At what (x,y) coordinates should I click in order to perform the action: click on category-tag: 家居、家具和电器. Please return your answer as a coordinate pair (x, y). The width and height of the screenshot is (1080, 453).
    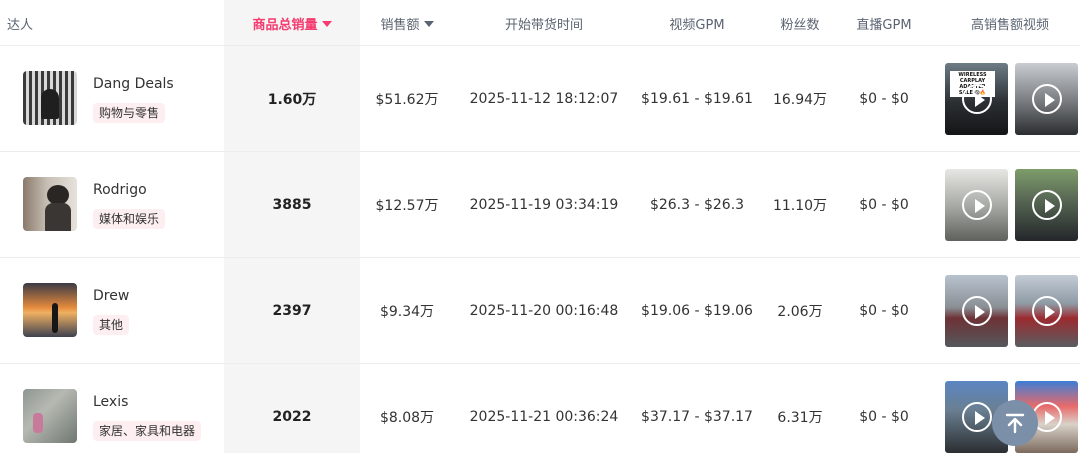
    Looking at the image, I should click on (147, 431).